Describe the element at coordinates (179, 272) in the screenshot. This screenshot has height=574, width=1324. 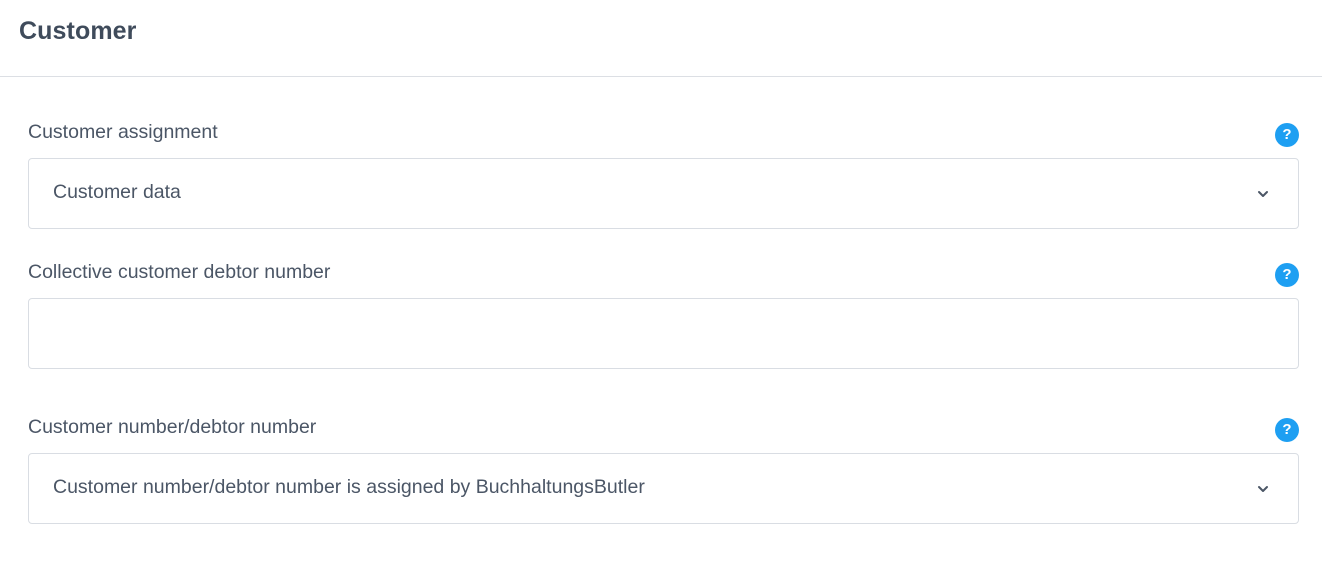
I see `collective-debtor-label: Collective customer debtor number` at that location.